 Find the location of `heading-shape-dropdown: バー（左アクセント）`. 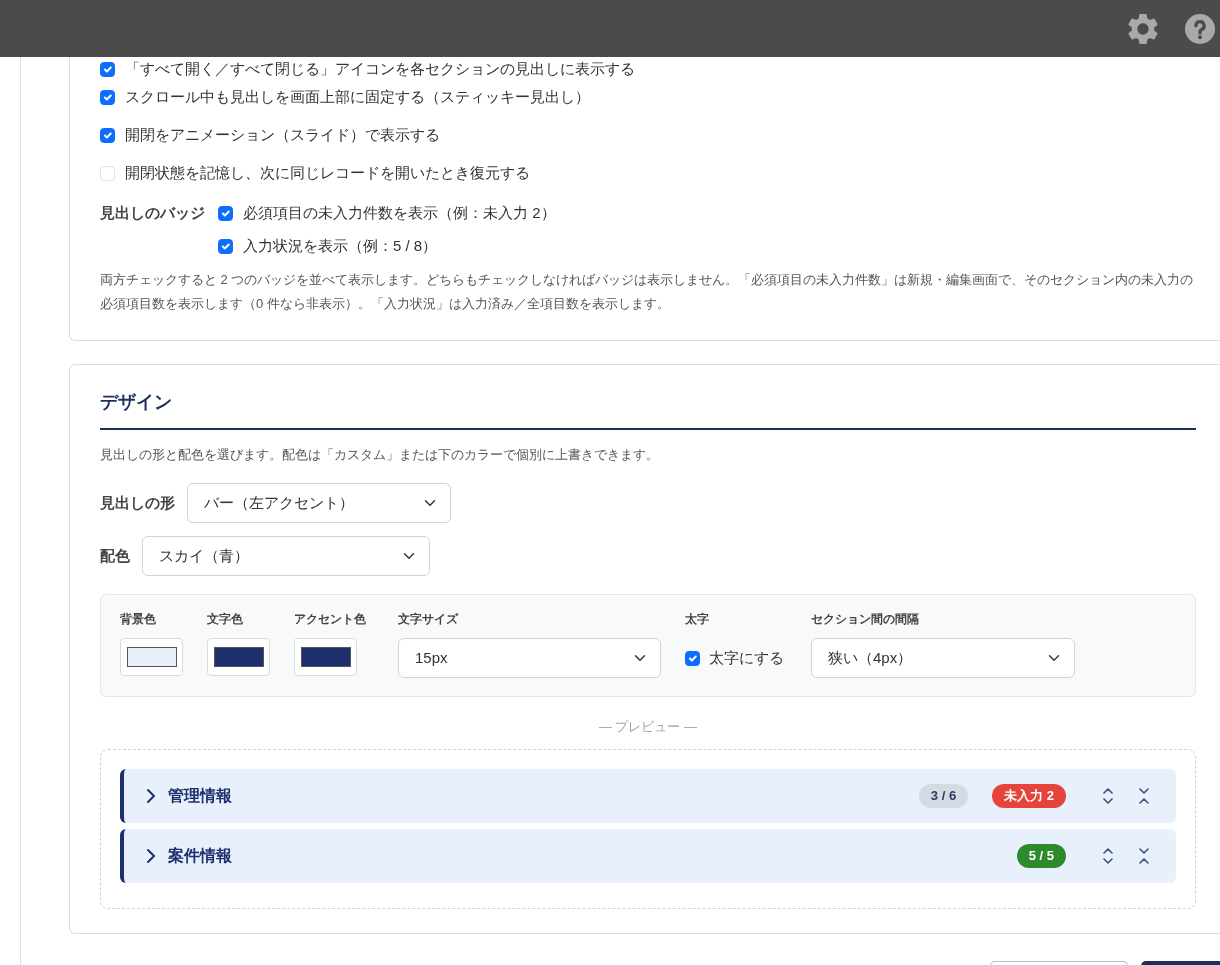

heading-shape-dropdown: バー（左アクセント） is located at coordinates (319, 503).